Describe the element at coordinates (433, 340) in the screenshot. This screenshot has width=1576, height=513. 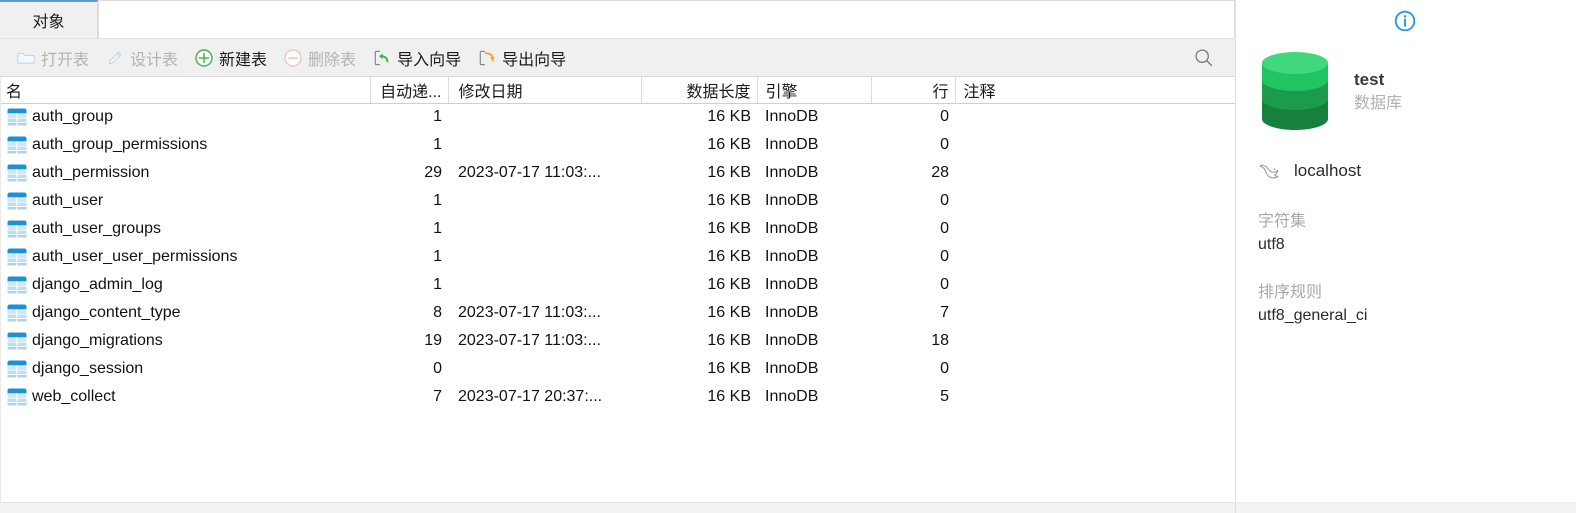
I see `cell-auto-increment: 19` at that location.